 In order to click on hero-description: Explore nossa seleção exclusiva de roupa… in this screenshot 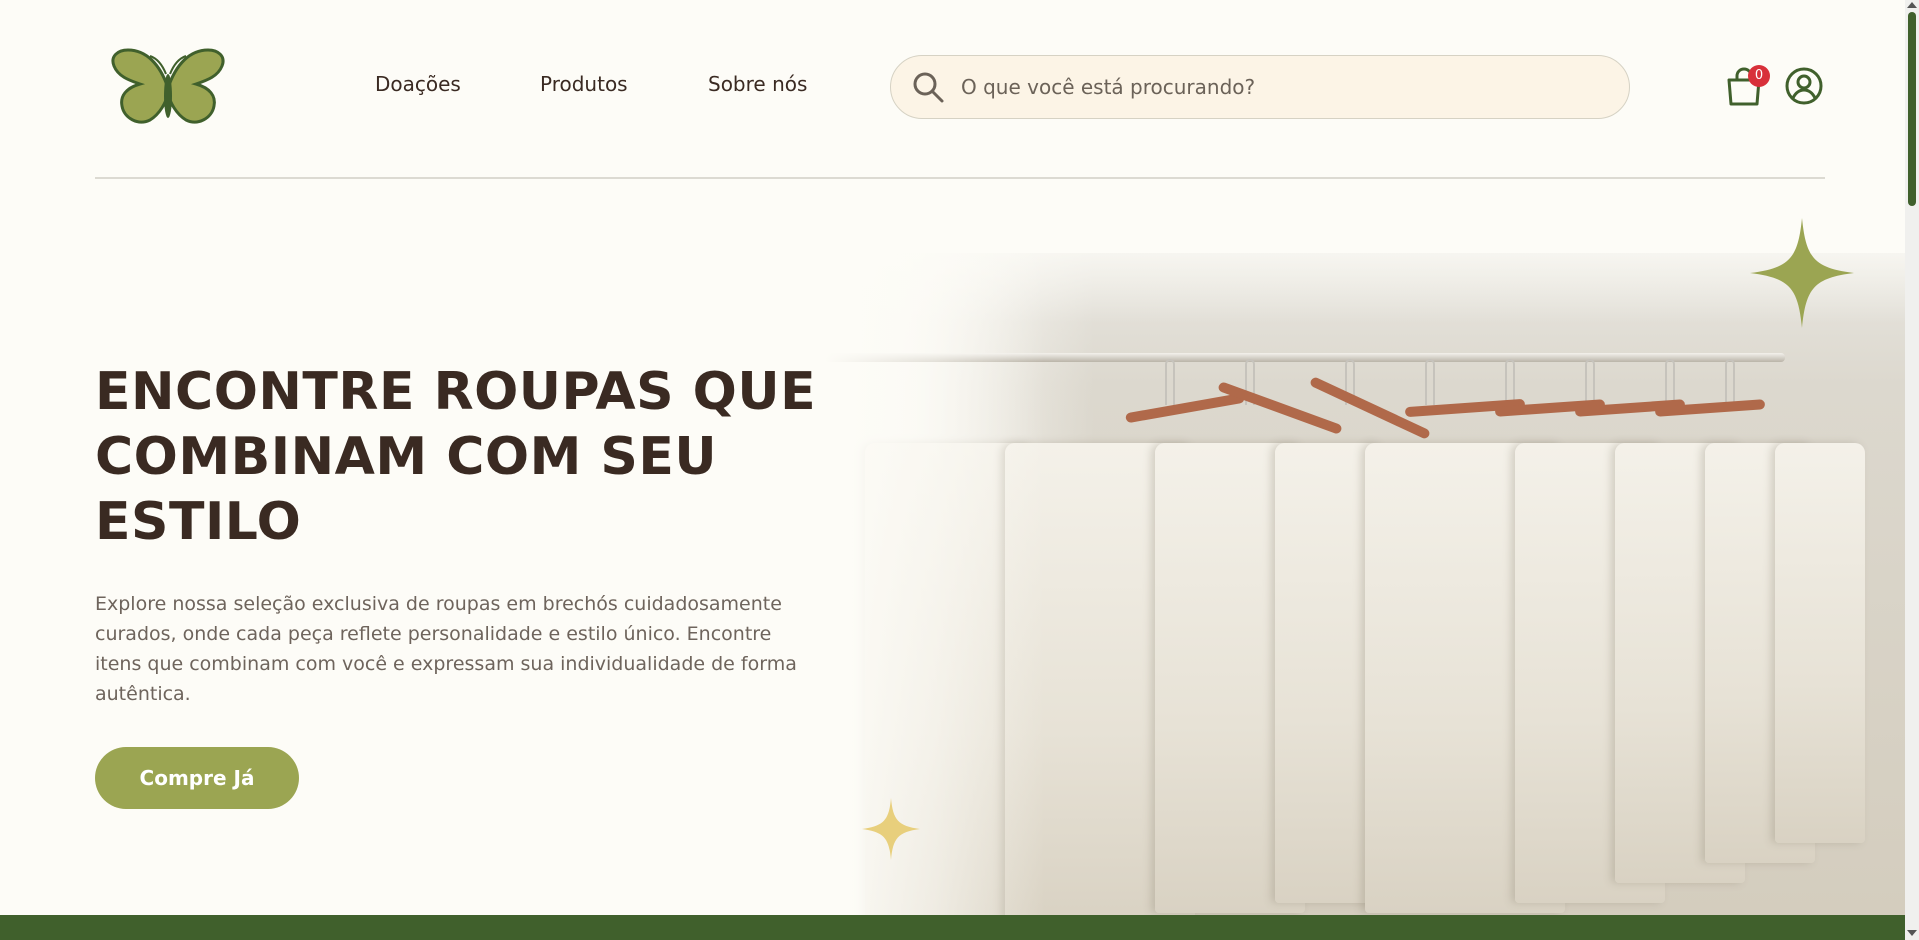, I will do `click(446, 649)`.